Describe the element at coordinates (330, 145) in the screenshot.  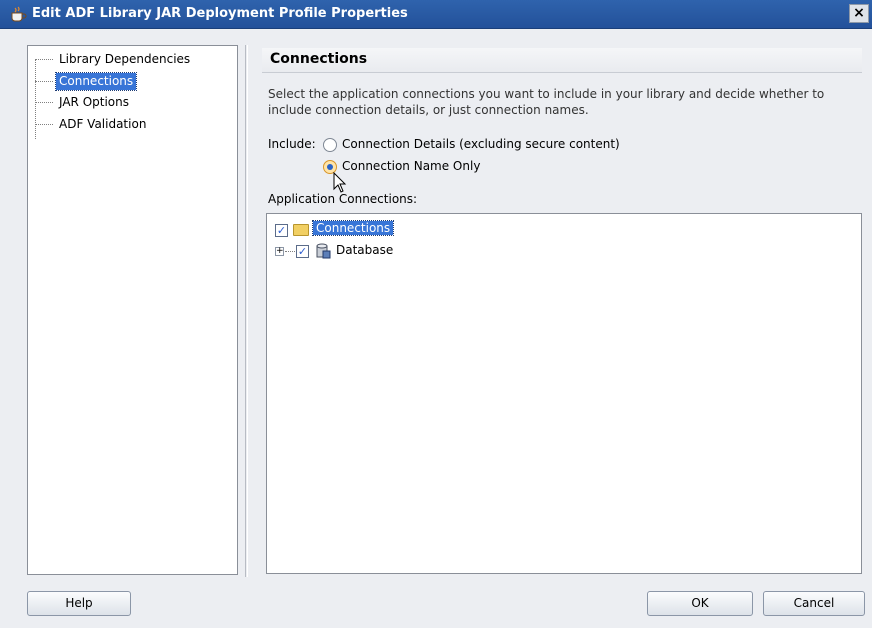
I see `radio-button` at that location.